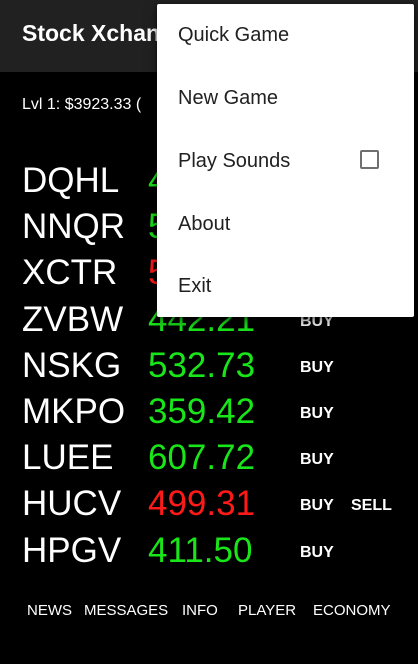 This screenshot has width=418, height=664. I want to click on stock-ticker: NSKG, so click(72, 365).